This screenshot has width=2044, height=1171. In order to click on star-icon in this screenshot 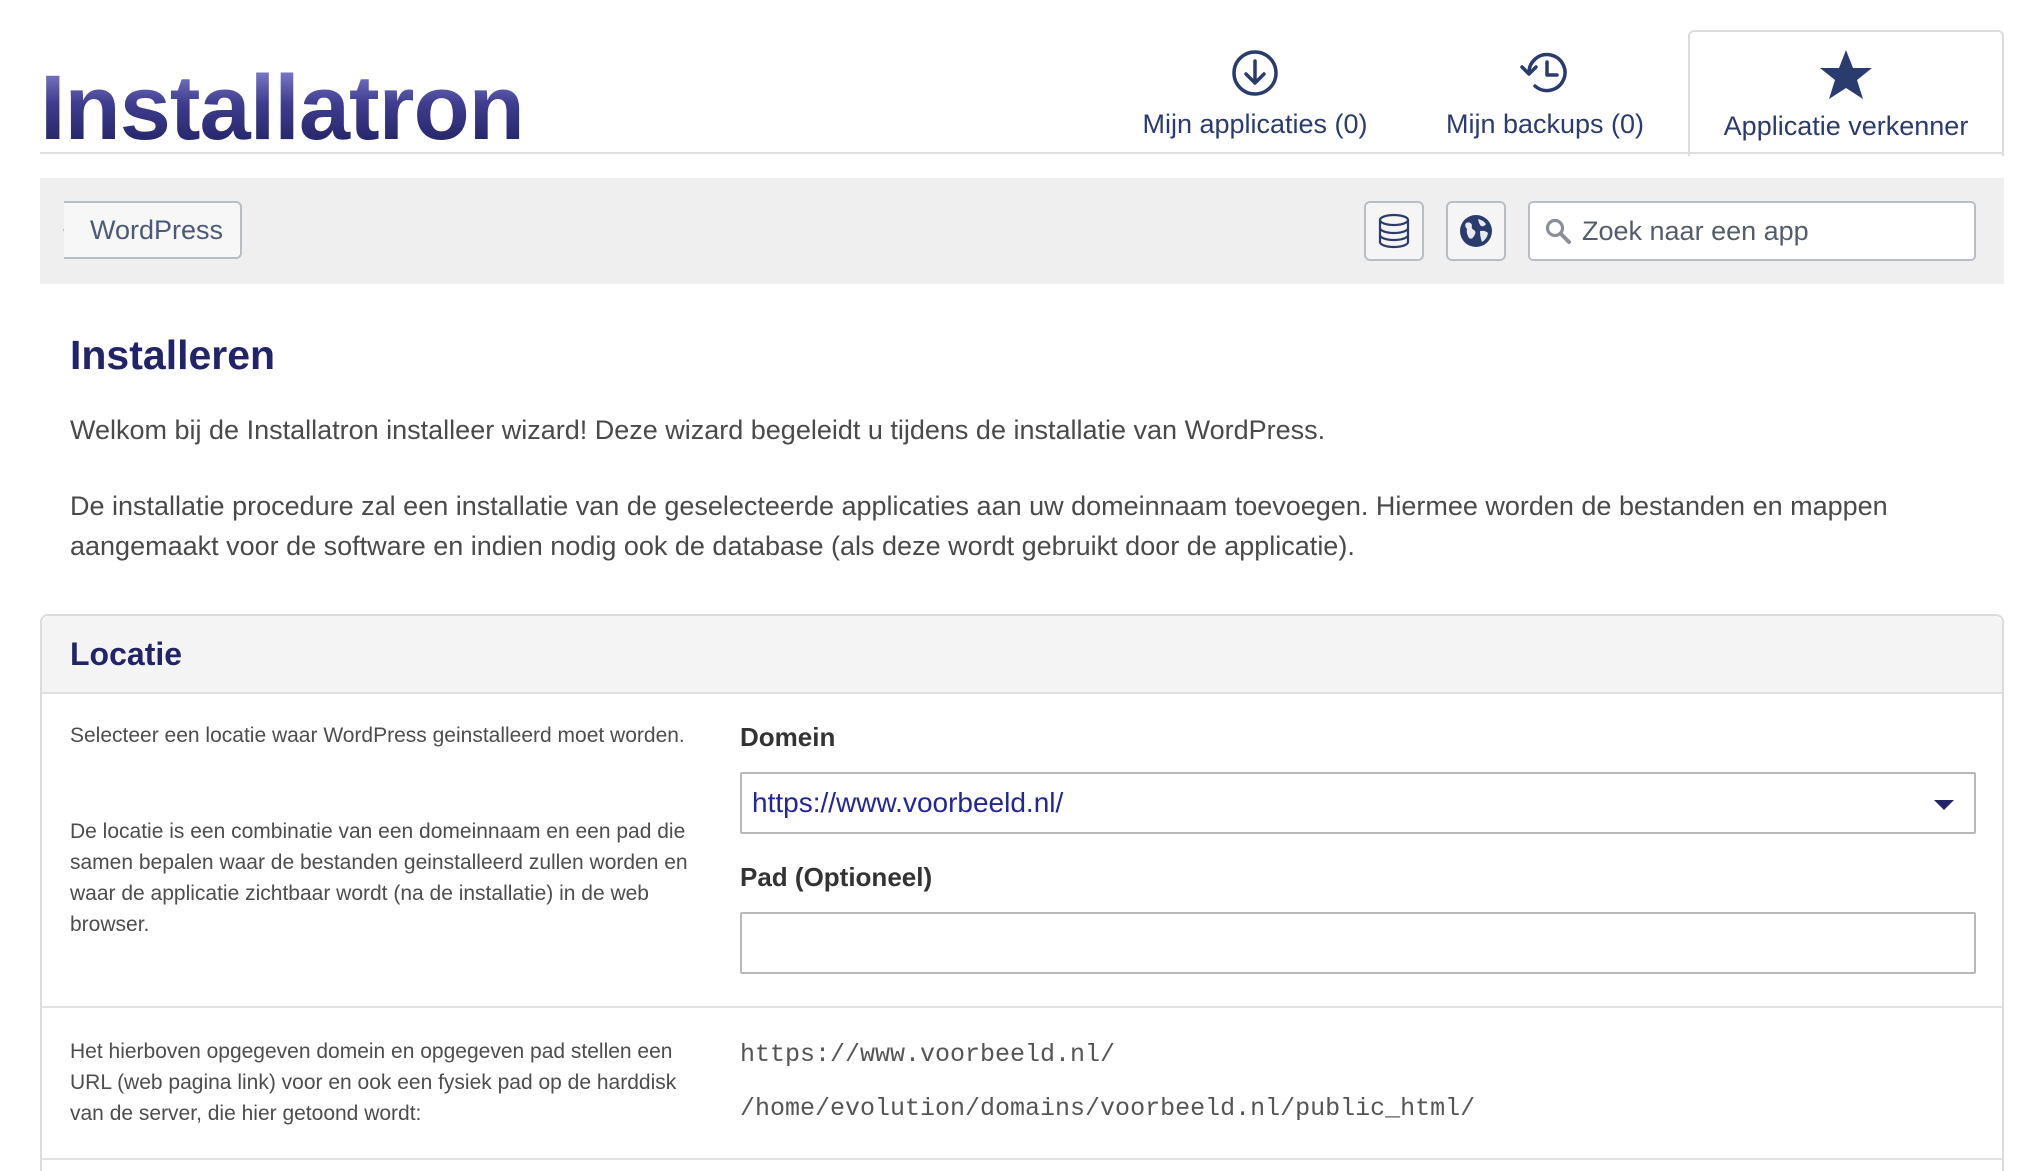, I will do `click(1846, 75)`.